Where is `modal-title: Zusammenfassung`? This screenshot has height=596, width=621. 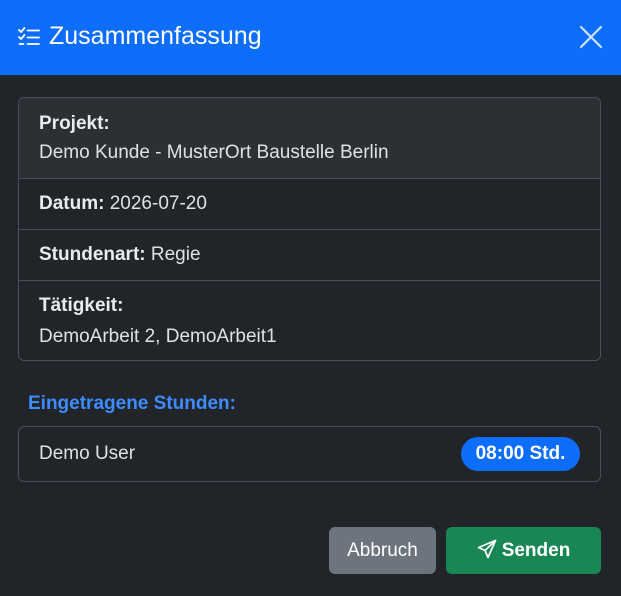 modal-title: Zusammenfassung is located at coordinates (155, 36).